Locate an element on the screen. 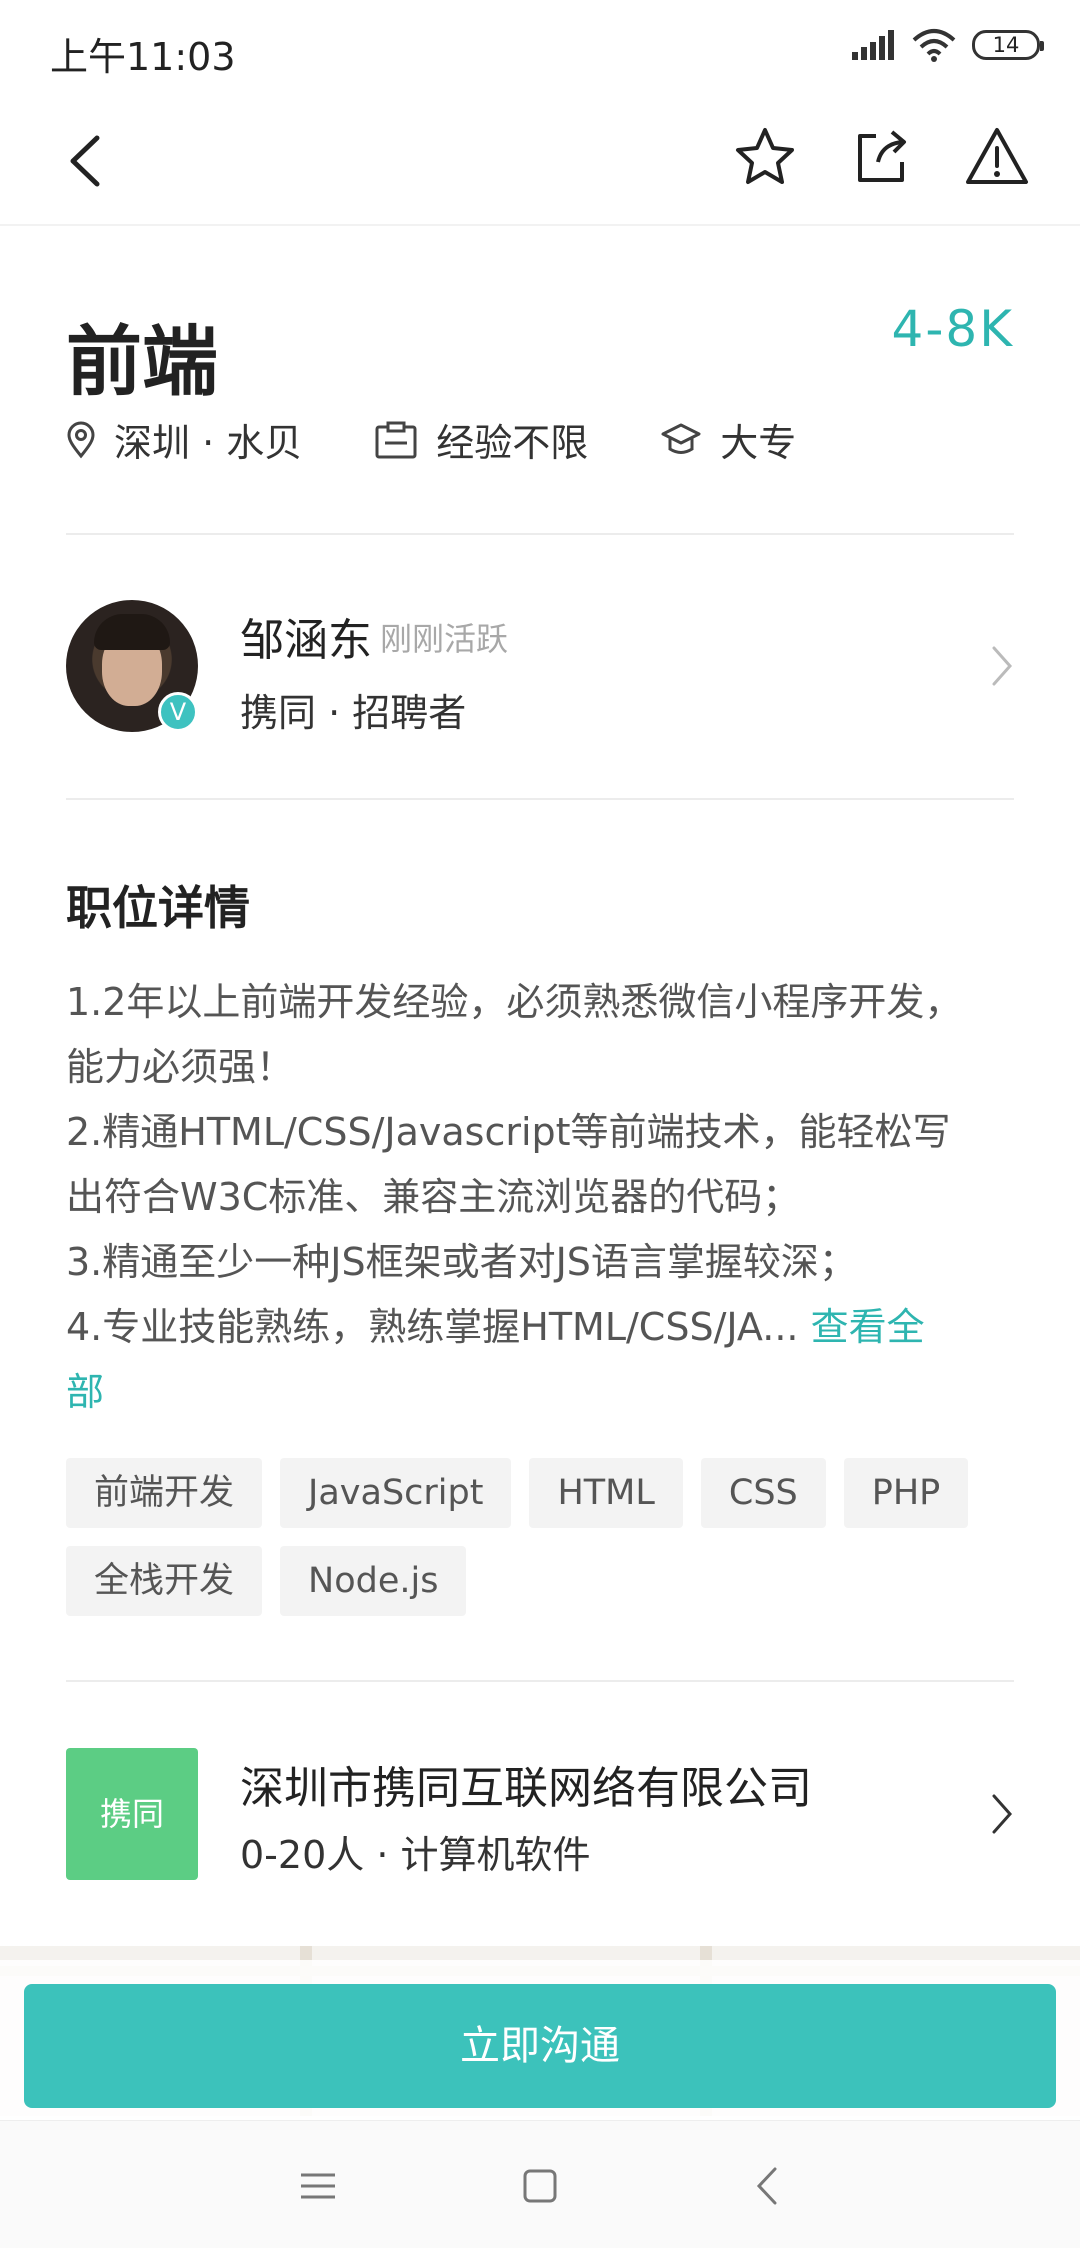 Image resolution: width=1080 pixels, height=2248 pixels. view-all-link-cont: 部 is located at coordinates (85, 1392).